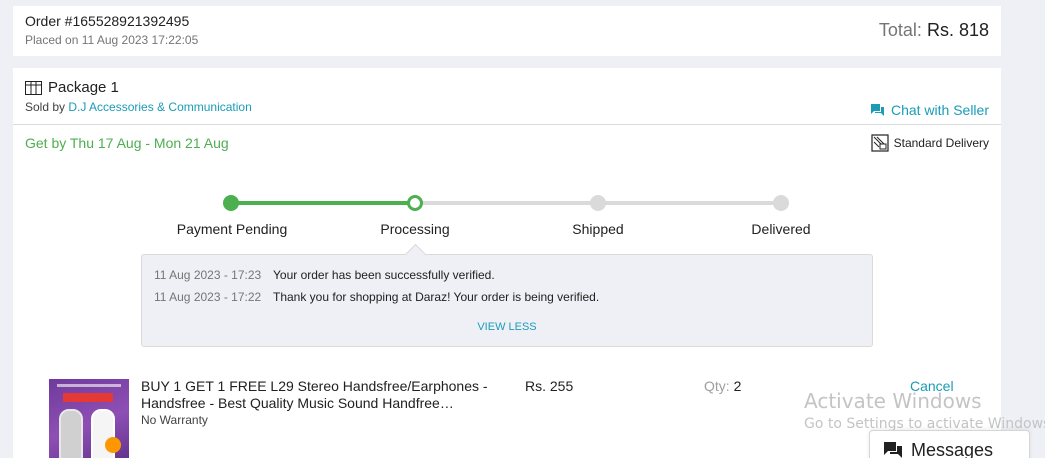 This screenshot has height=458, width=1045. What do you see at coordinates (112, 40) in the screenshot?
I see `order-placed-date: Placed on 11 Aug 2023 17:22:05` at bounding box center [112, 40].